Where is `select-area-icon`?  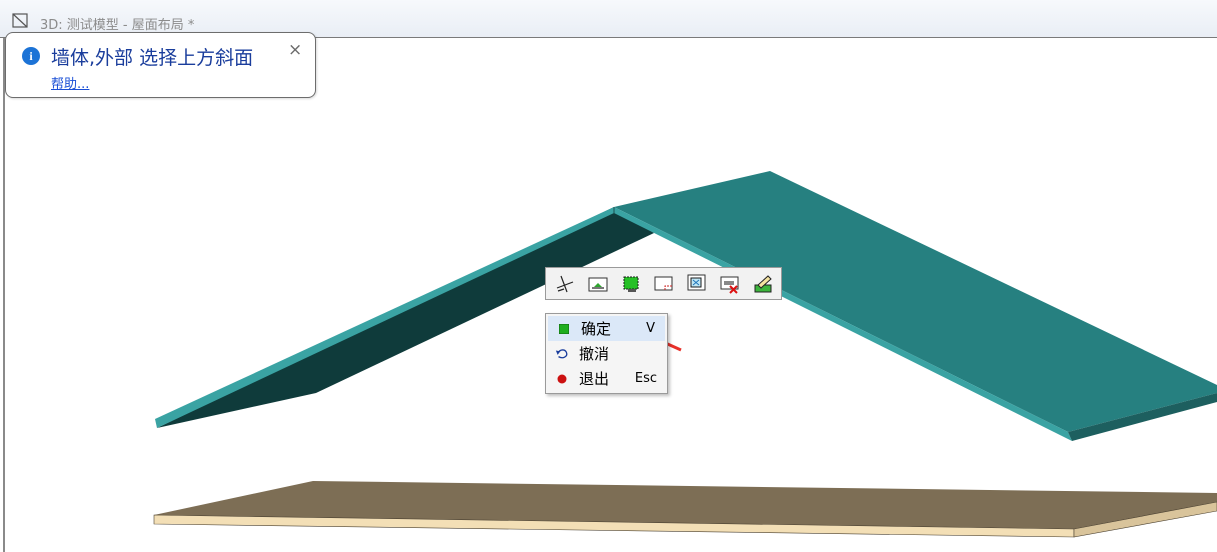
select-area-icon is located at coordinates (597, 283).